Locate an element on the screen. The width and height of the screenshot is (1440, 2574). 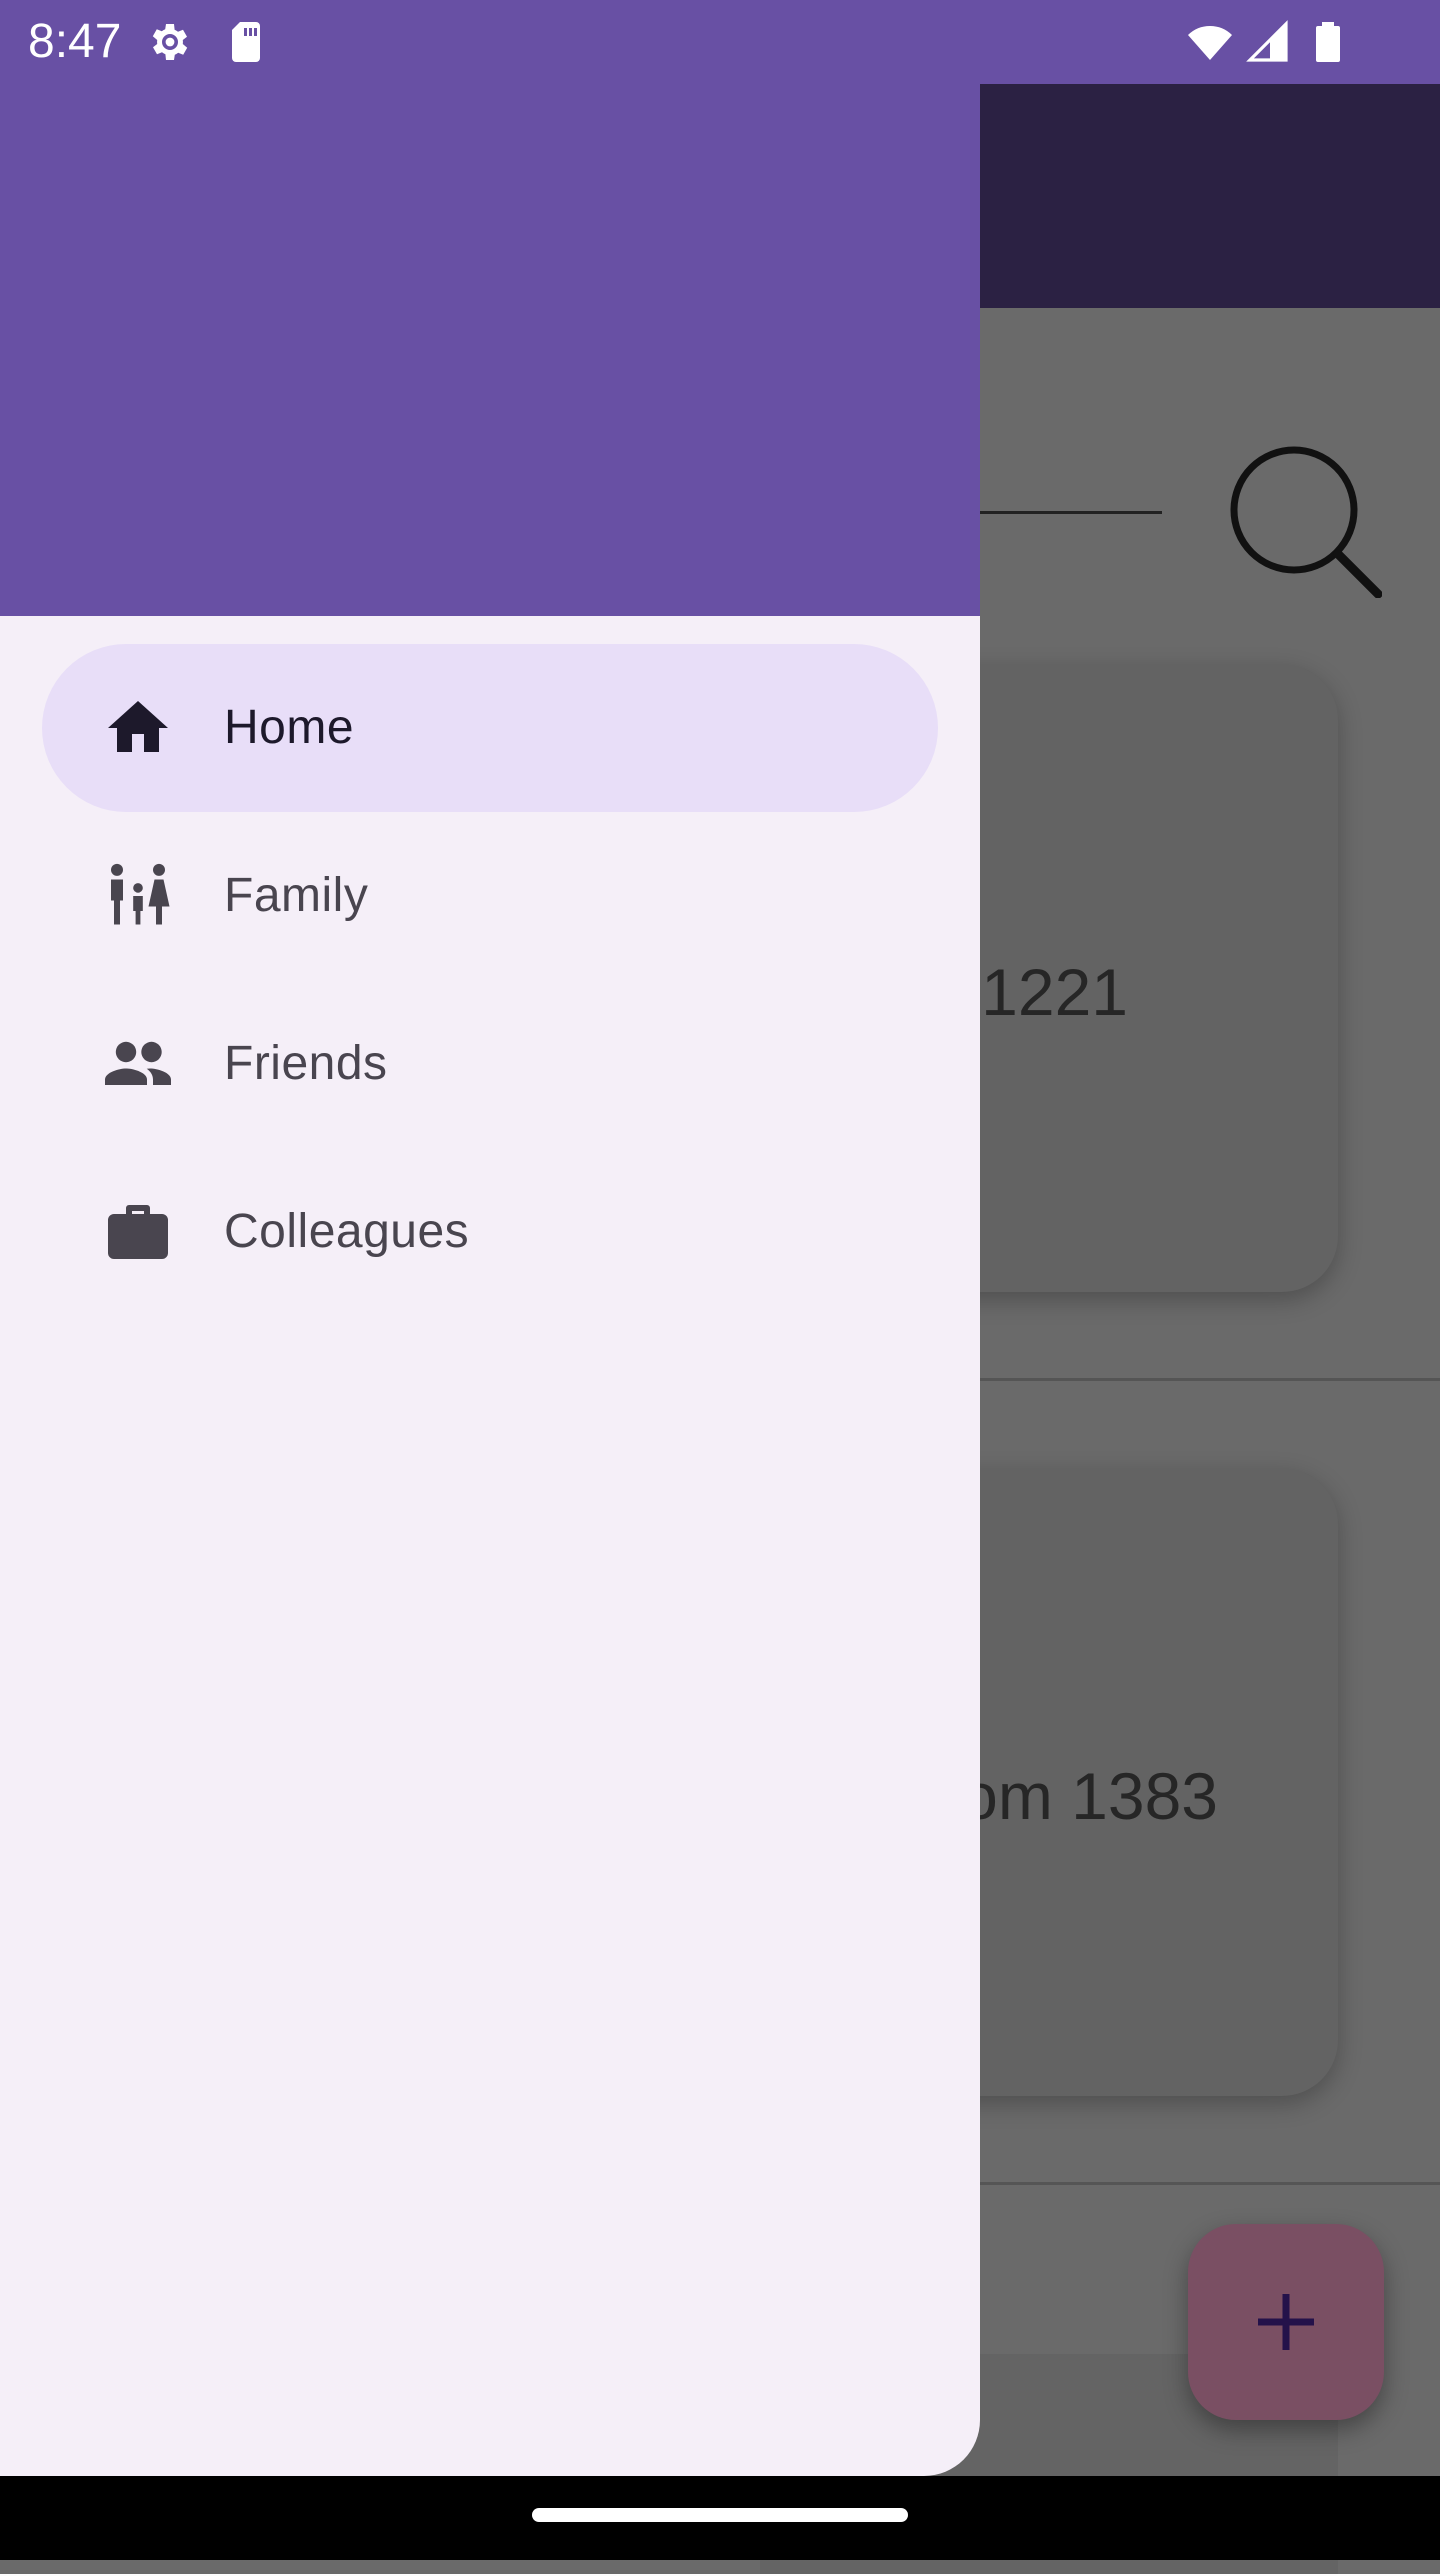
add-contact-fab is located at coordinates (1286, 2322).